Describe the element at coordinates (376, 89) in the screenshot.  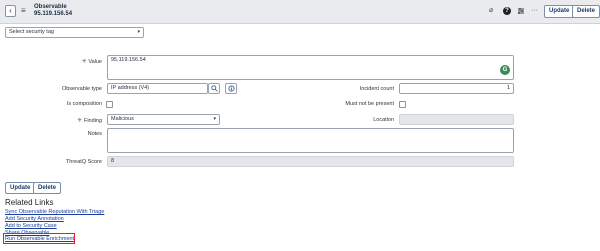
I see `incident-count-label: Incident count` at that location.